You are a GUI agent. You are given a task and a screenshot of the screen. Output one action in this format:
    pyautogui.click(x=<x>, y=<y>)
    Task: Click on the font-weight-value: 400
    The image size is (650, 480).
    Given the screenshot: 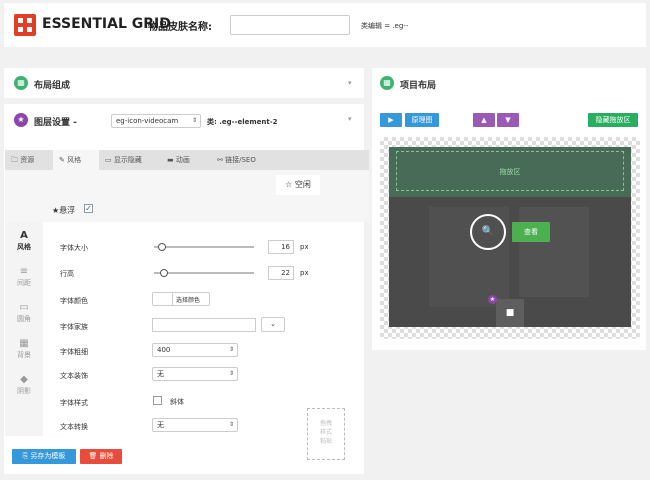 What is the action you would take?
    pyautogui.click(x=164, y=350)
    